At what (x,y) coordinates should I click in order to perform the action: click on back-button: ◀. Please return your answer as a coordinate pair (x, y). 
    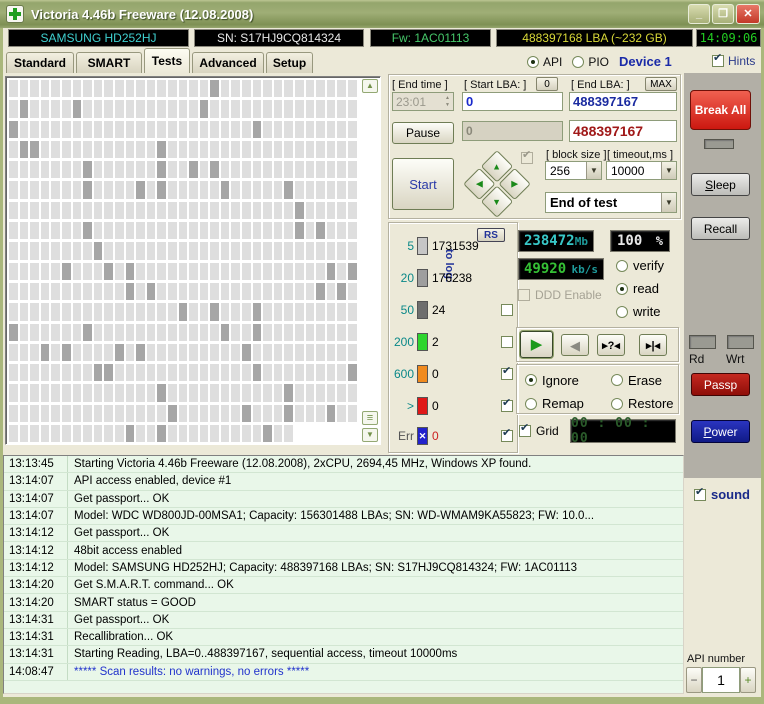
    Looking at the image, I should click on (575, 345).